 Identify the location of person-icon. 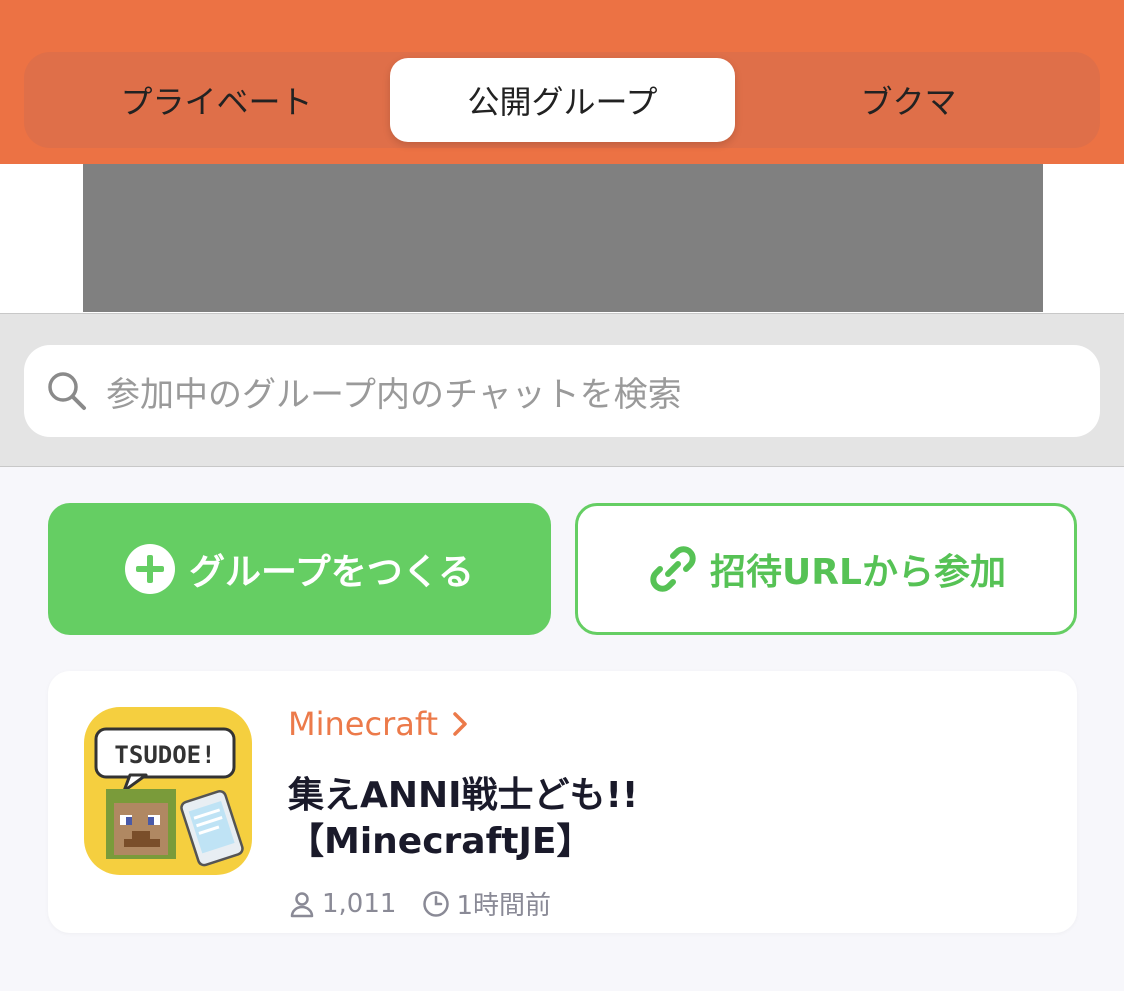
(302, 904).